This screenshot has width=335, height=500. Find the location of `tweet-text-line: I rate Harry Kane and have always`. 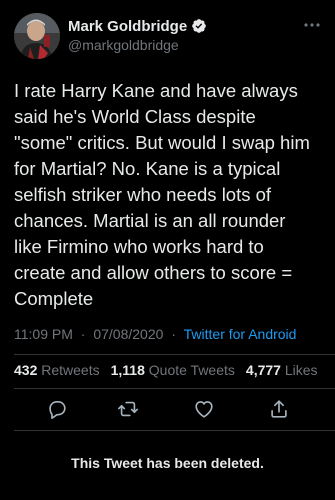

tweet-text-line: I rate Harry Kane and have always is located at coordinates (156, 90).